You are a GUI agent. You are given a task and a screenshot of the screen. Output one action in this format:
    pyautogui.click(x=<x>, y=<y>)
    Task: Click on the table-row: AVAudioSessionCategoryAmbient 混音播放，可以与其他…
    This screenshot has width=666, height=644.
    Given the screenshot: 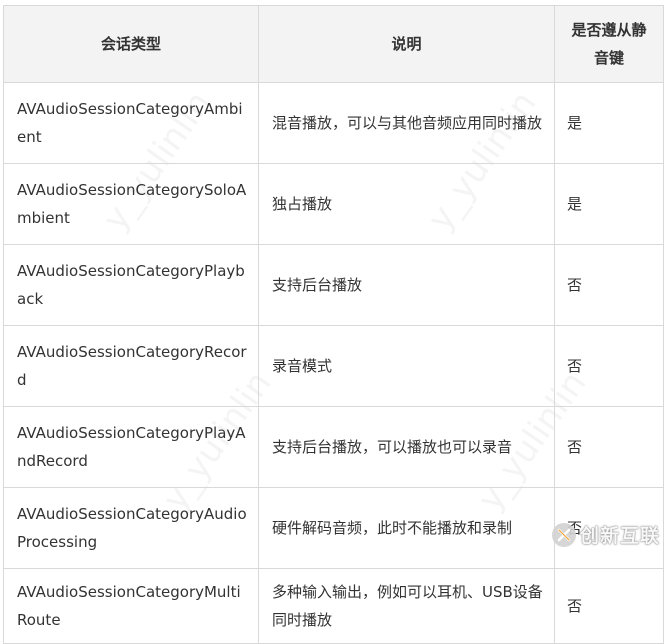 What is the action you would take?
    pyautogui.click(x=333, y=123)
    